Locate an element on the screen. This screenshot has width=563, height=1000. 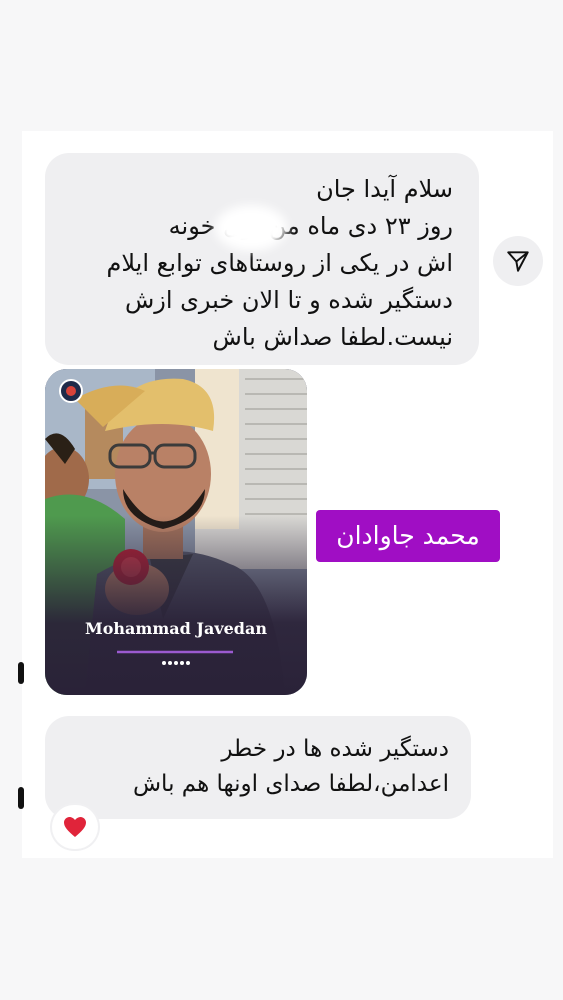
message-line: دستگیر شده و تا الان خبری ازش is located at coordinates (288, 300).